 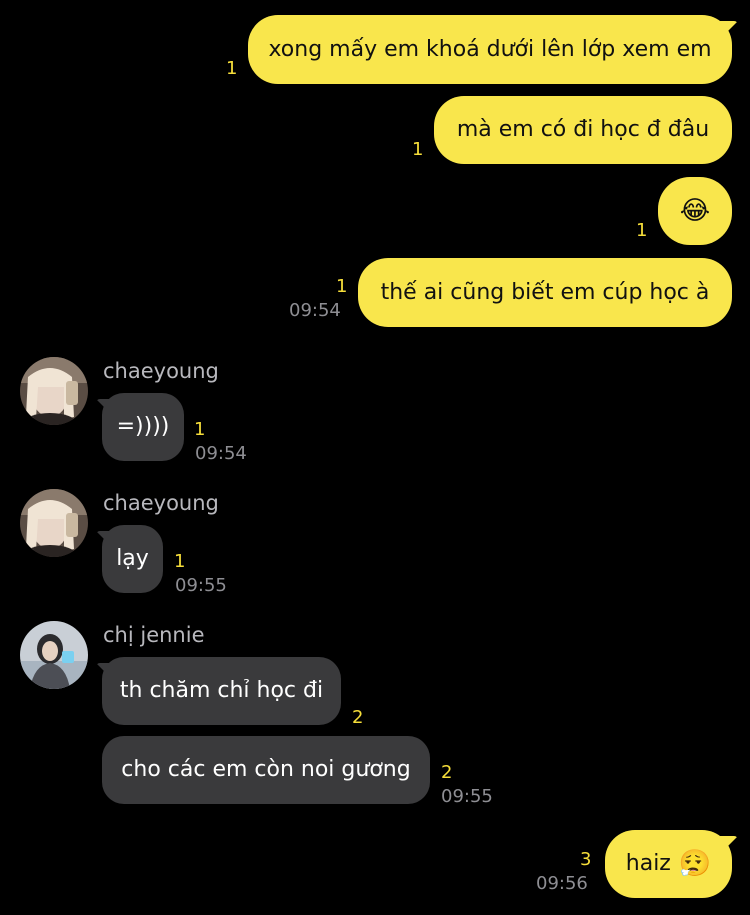 What do you see at coordinates (562, 883) in the screenshot?
I see `timestamp: 09:56` at bounding box center [562, 883].